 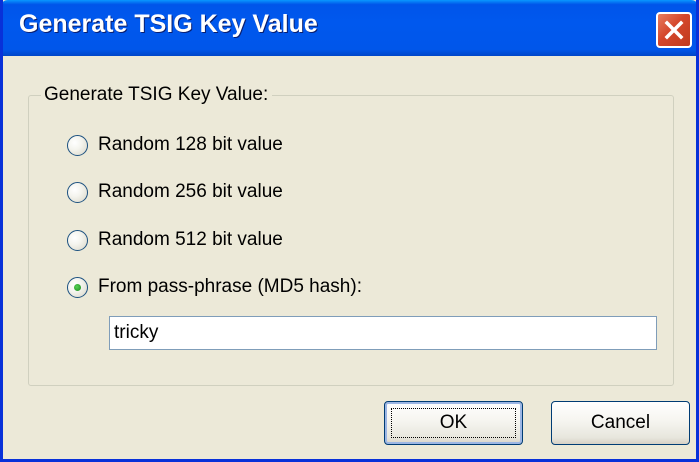 I want to click on group-label: Generate TSIG Key Value:, so click(x=157, y=95).